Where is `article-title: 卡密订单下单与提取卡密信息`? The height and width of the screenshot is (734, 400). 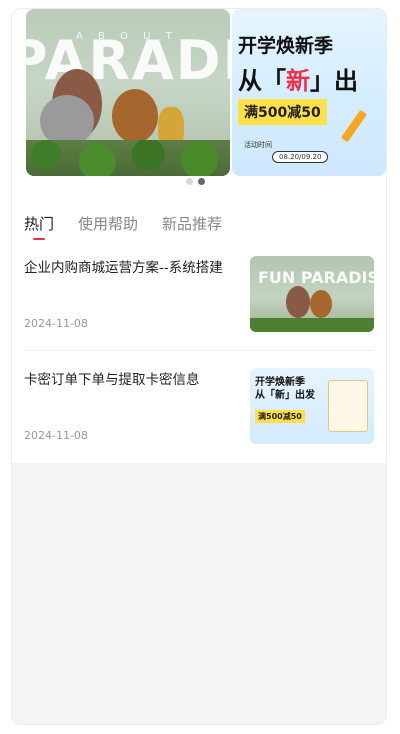 article-title: 卡密订单下单与提取卡密信息 is located at coordinates (112, 380).